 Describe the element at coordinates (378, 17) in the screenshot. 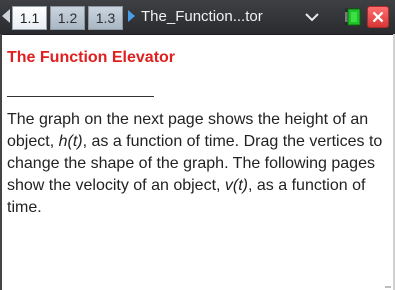

I see `close-icon` at that location.